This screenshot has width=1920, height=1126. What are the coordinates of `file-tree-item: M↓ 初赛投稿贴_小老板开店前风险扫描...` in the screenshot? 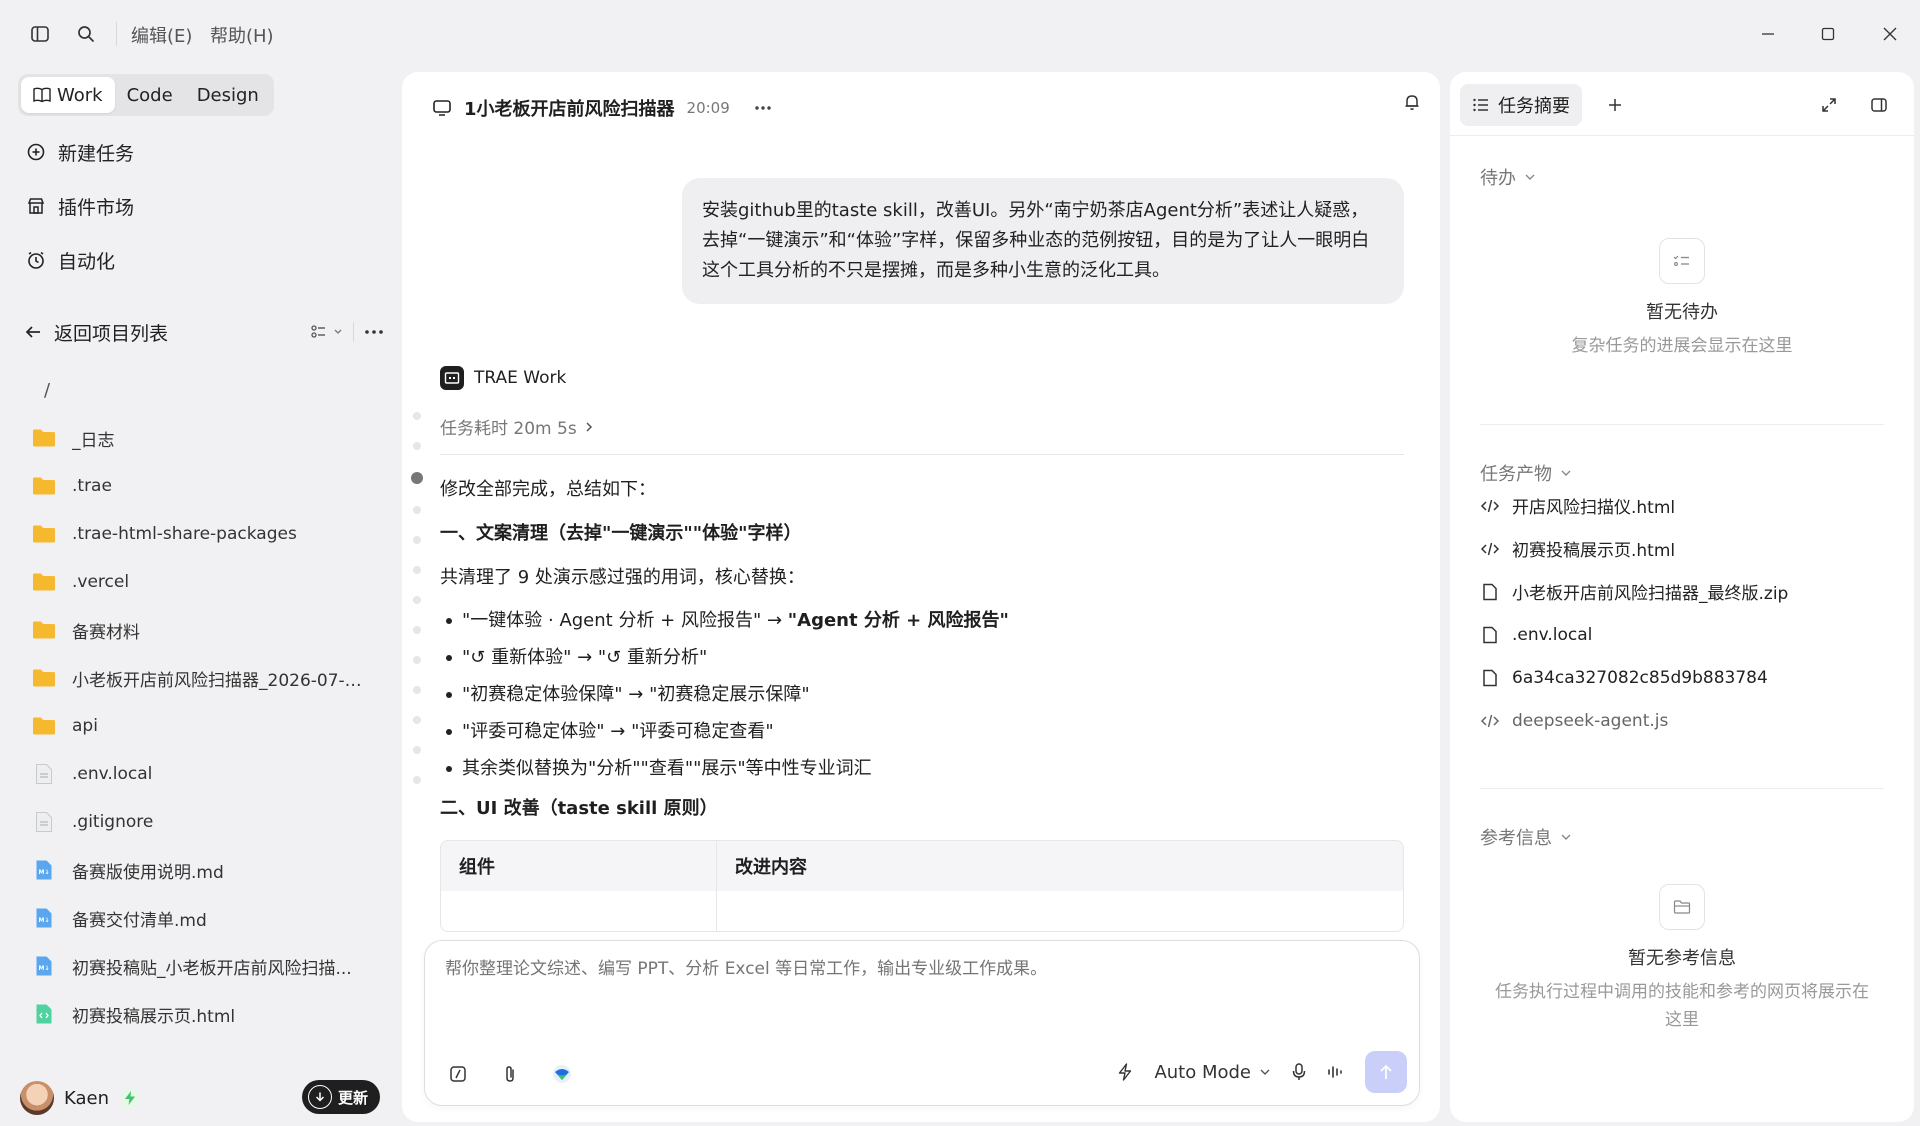 It's located at (200, 966).